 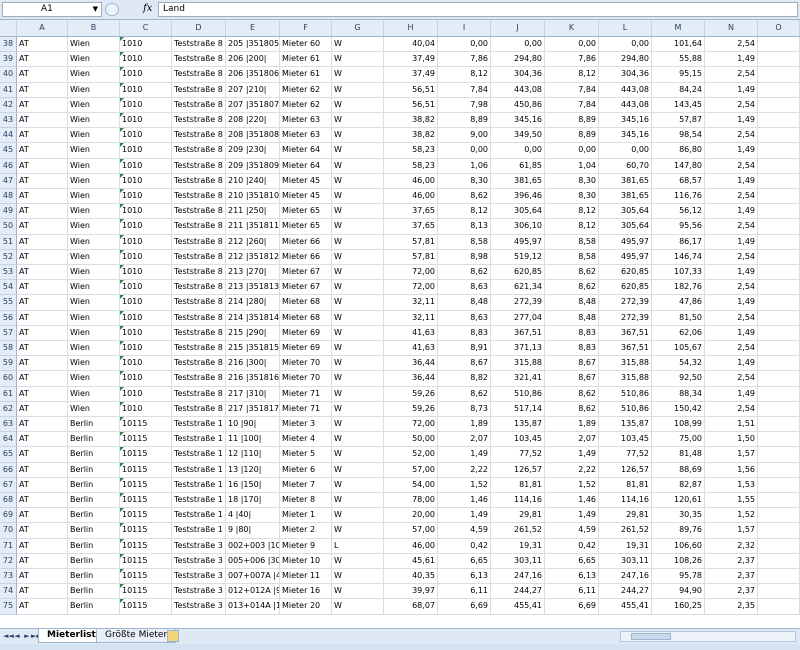 I want to click on cell-k: 6,11, so click(x=572, y=592).